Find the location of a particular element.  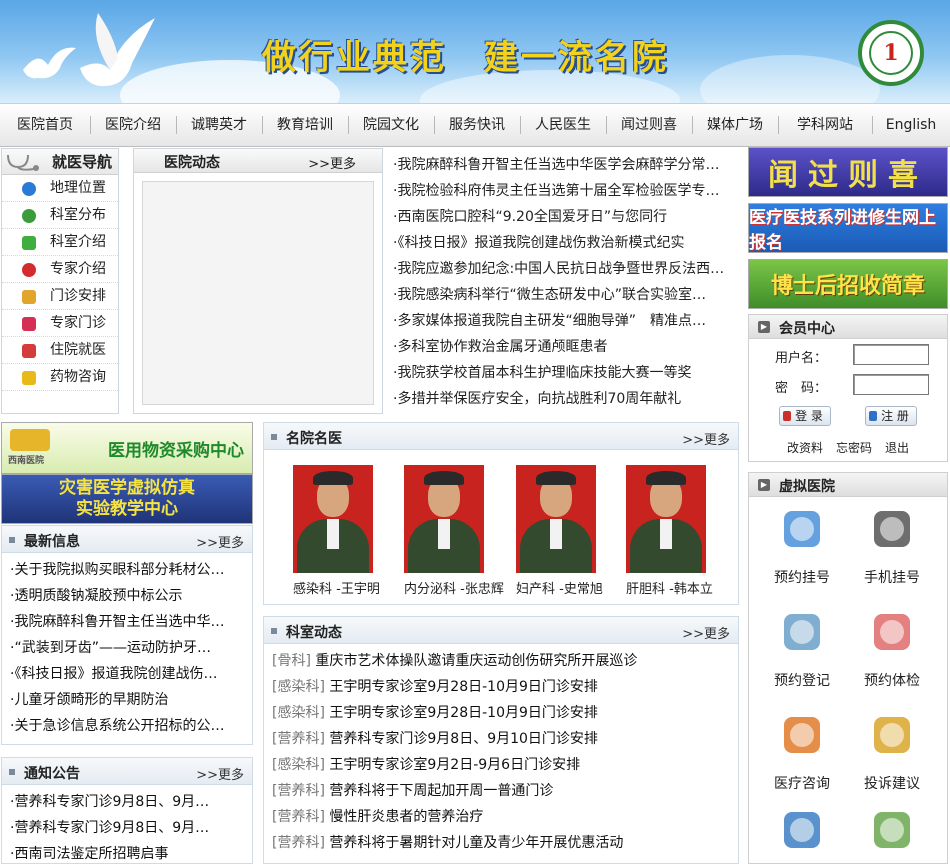

famous-more-link: >>更多 is located at coordinates (706, 438).